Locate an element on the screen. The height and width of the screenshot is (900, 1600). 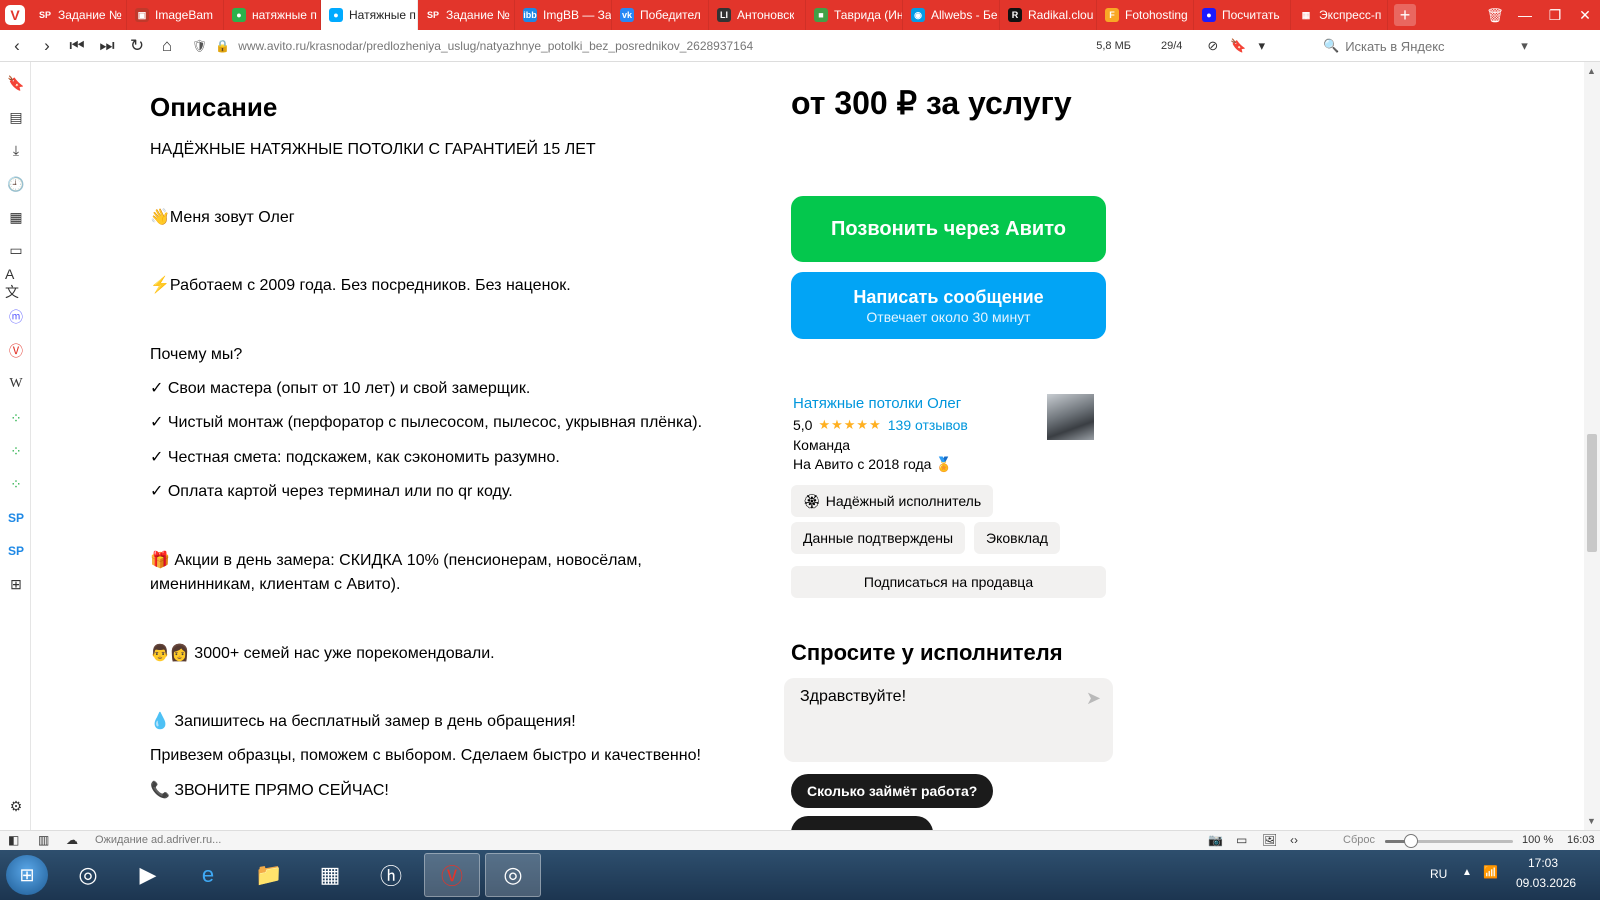
tab-title: Победител is located at coordinates (670, 15).